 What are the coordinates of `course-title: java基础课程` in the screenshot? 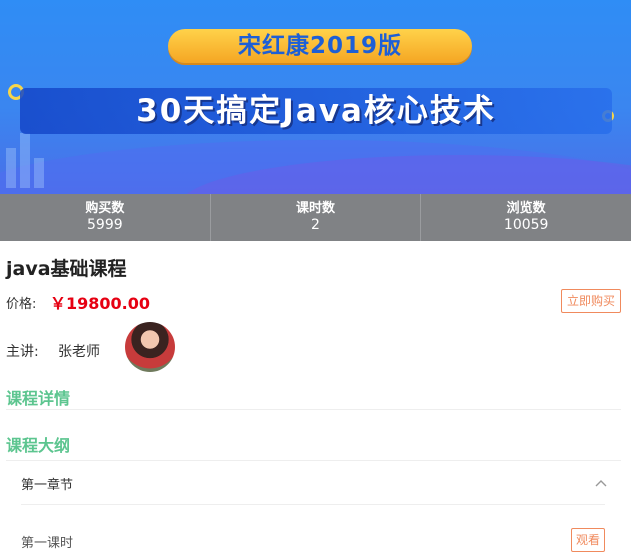 It's located at (66, 269).